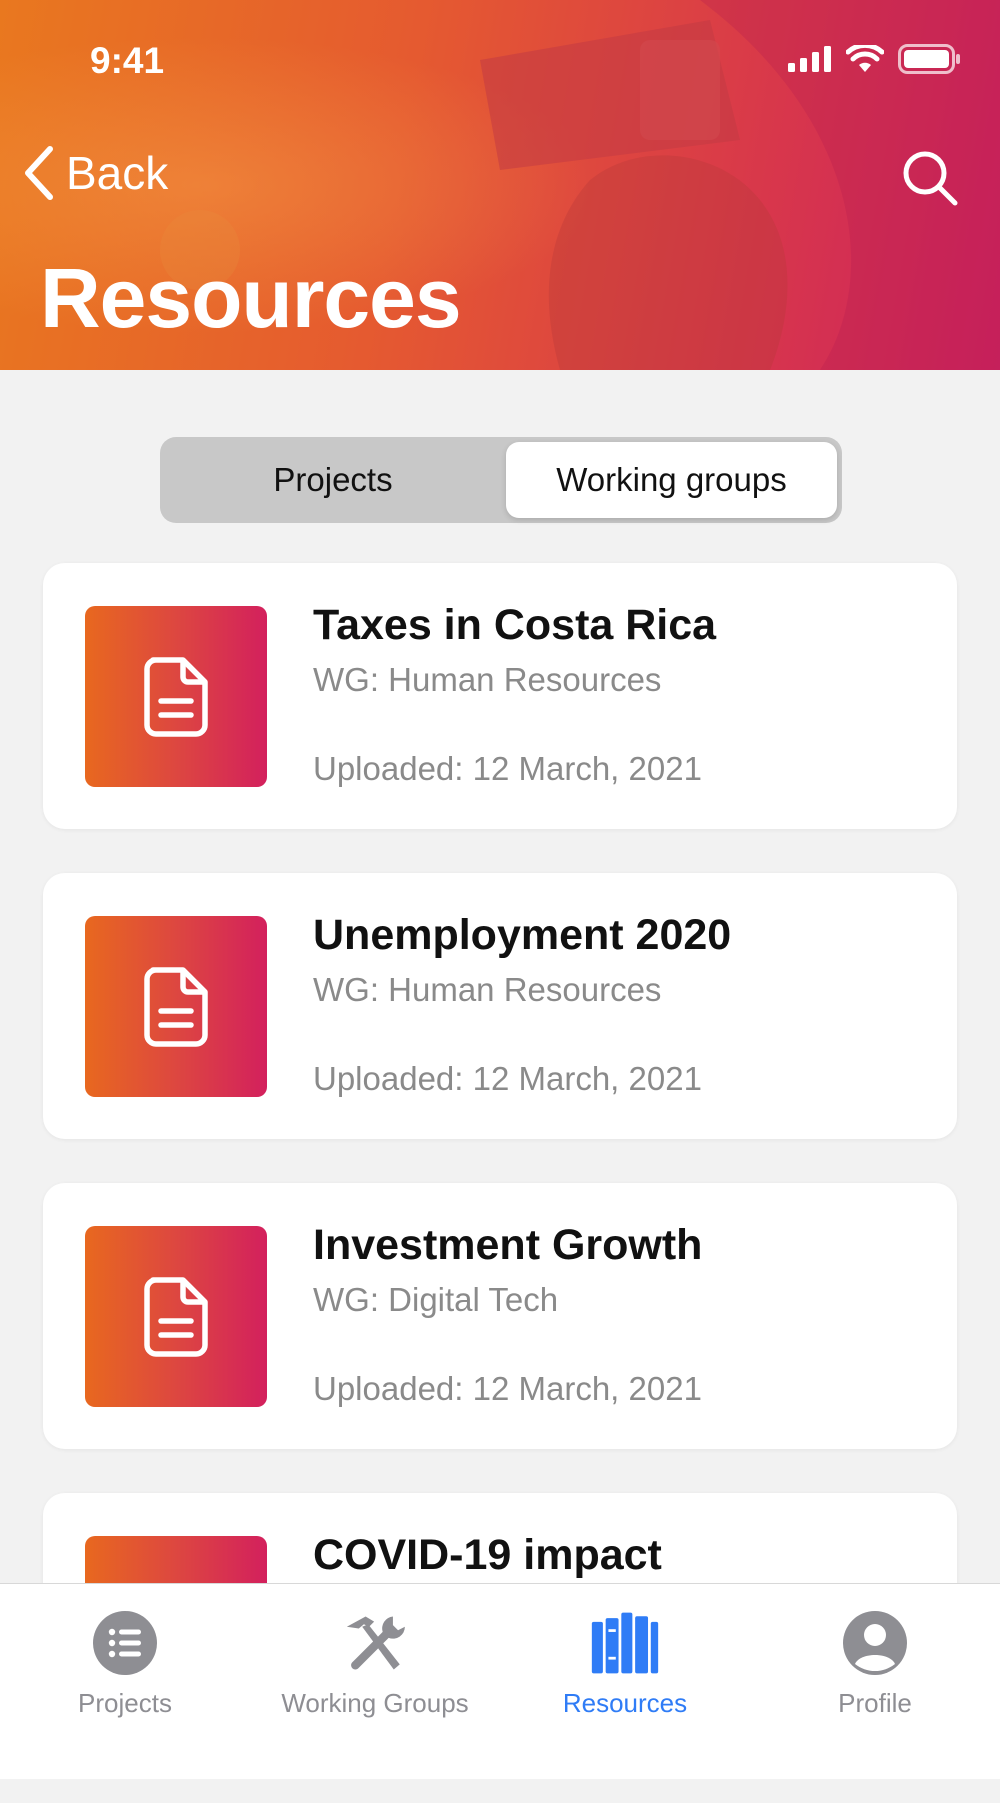 The height and width of the screenshot is (1803, 1000). What do you see at coordinates (875, 1703) in the screenshot?
I see `tab-label: Profile` at bounding box center [875, 1703].